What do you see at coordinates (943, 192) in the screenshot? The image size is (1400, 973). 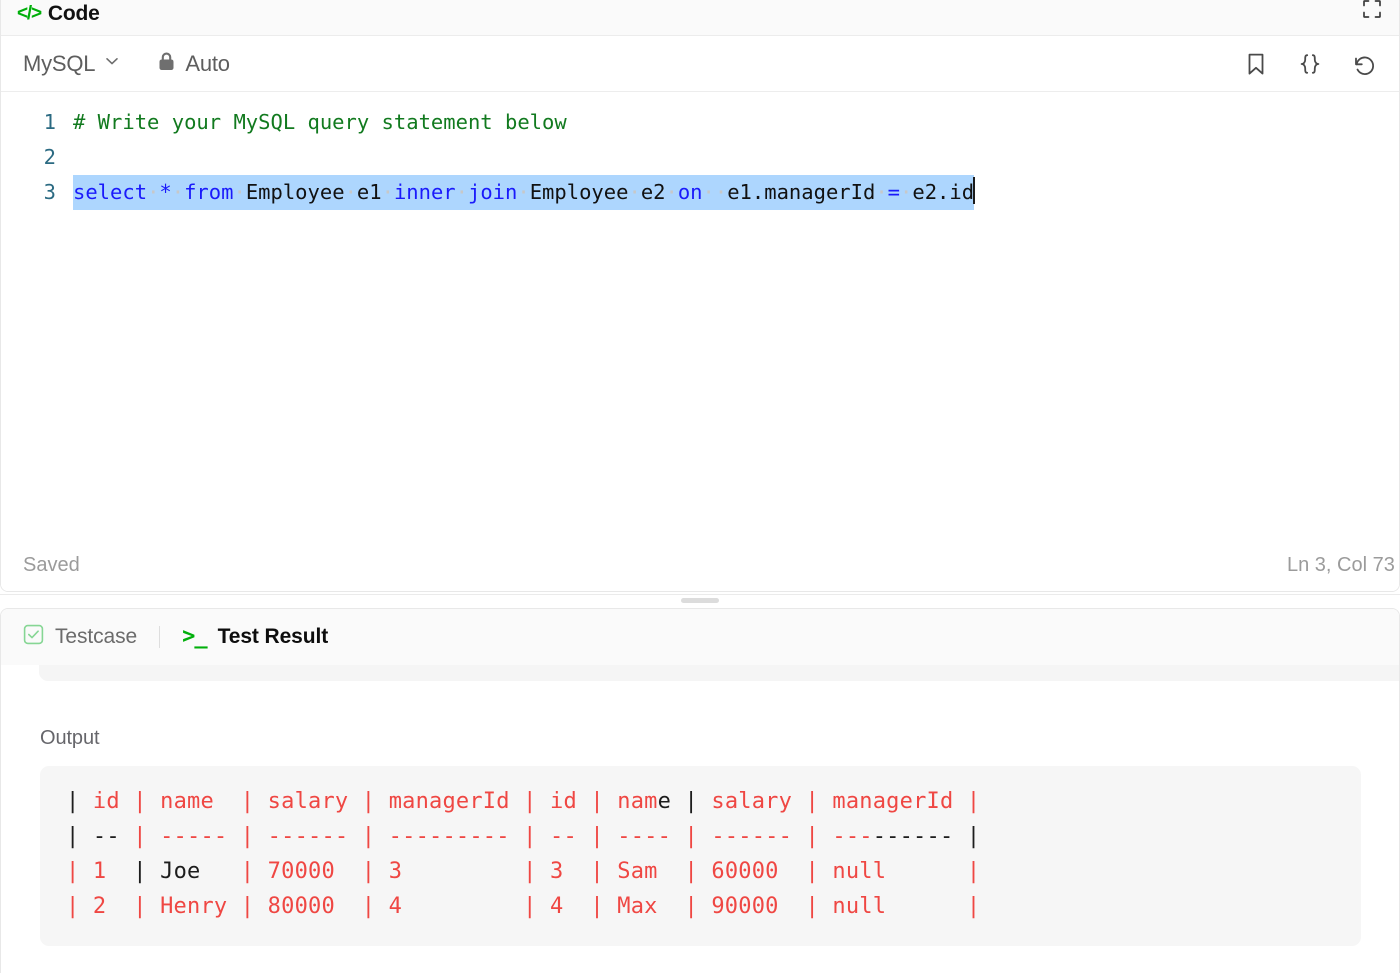 I see `sql-column-e2-id: e2.id` at bounding box center [943, 192].